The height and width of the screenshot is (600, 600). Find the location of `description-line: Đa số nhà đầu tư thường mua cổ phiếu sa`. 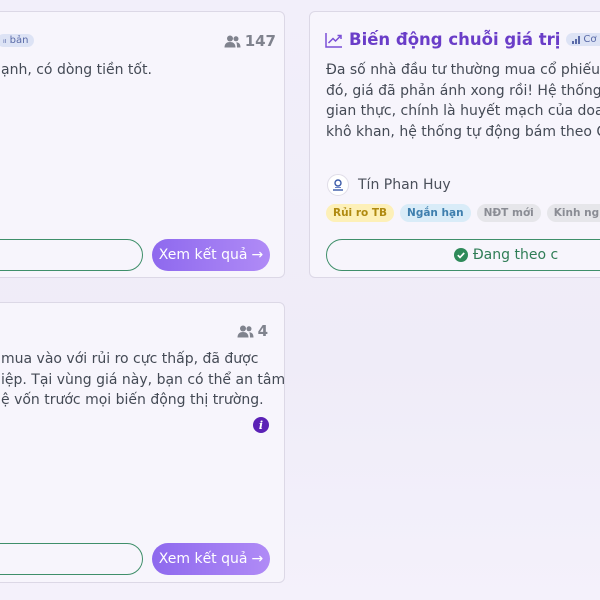

description-line: Đa số nhà đầu tư thường mua cổ phiếu sa is located at coordinates (463, 70).